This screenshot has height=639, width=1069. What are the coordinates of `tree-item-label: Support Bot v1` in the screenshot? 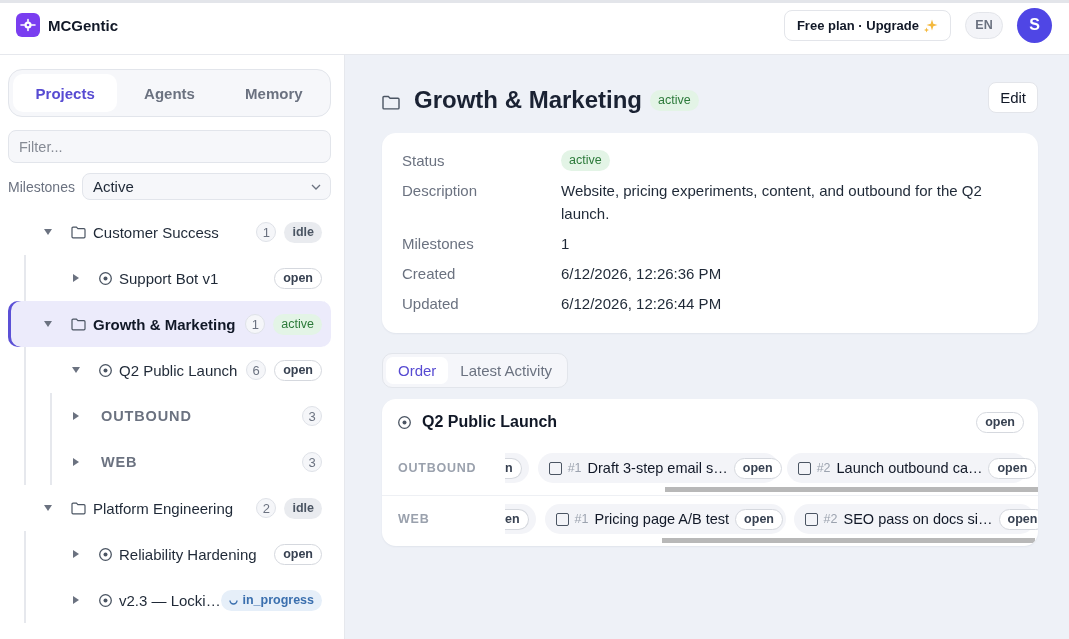 It's located at (169, 278).